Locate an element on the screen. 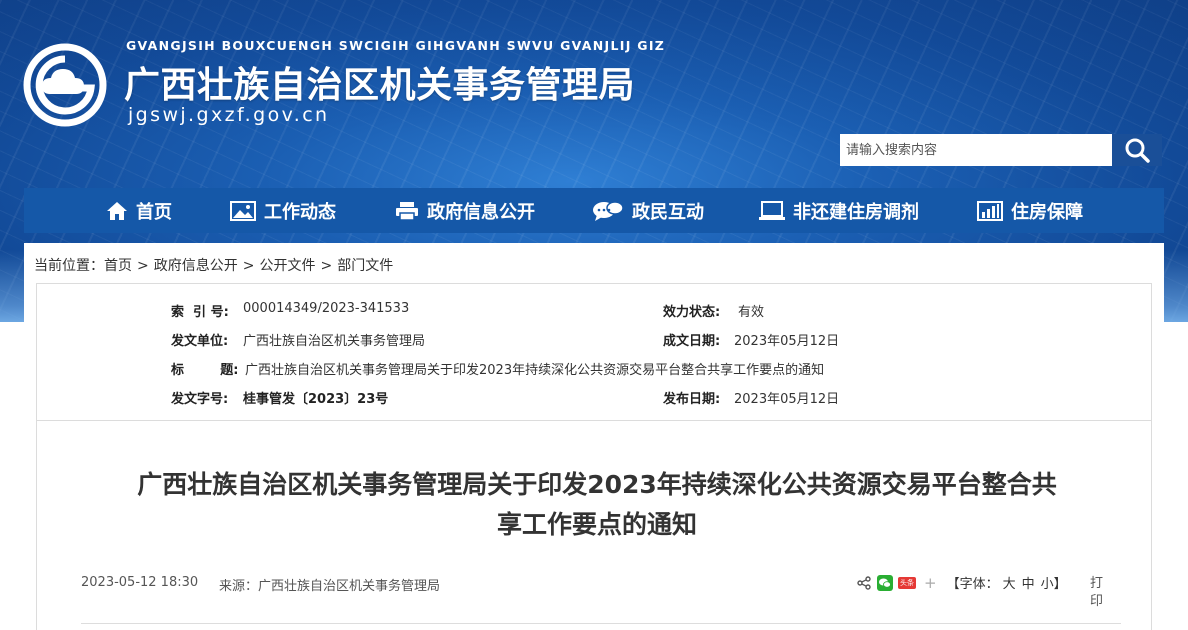 The image size is (1188, 630). article-source: 来源：广西壮族自治区机关事务管理局 is located at coordinates (330, 586).